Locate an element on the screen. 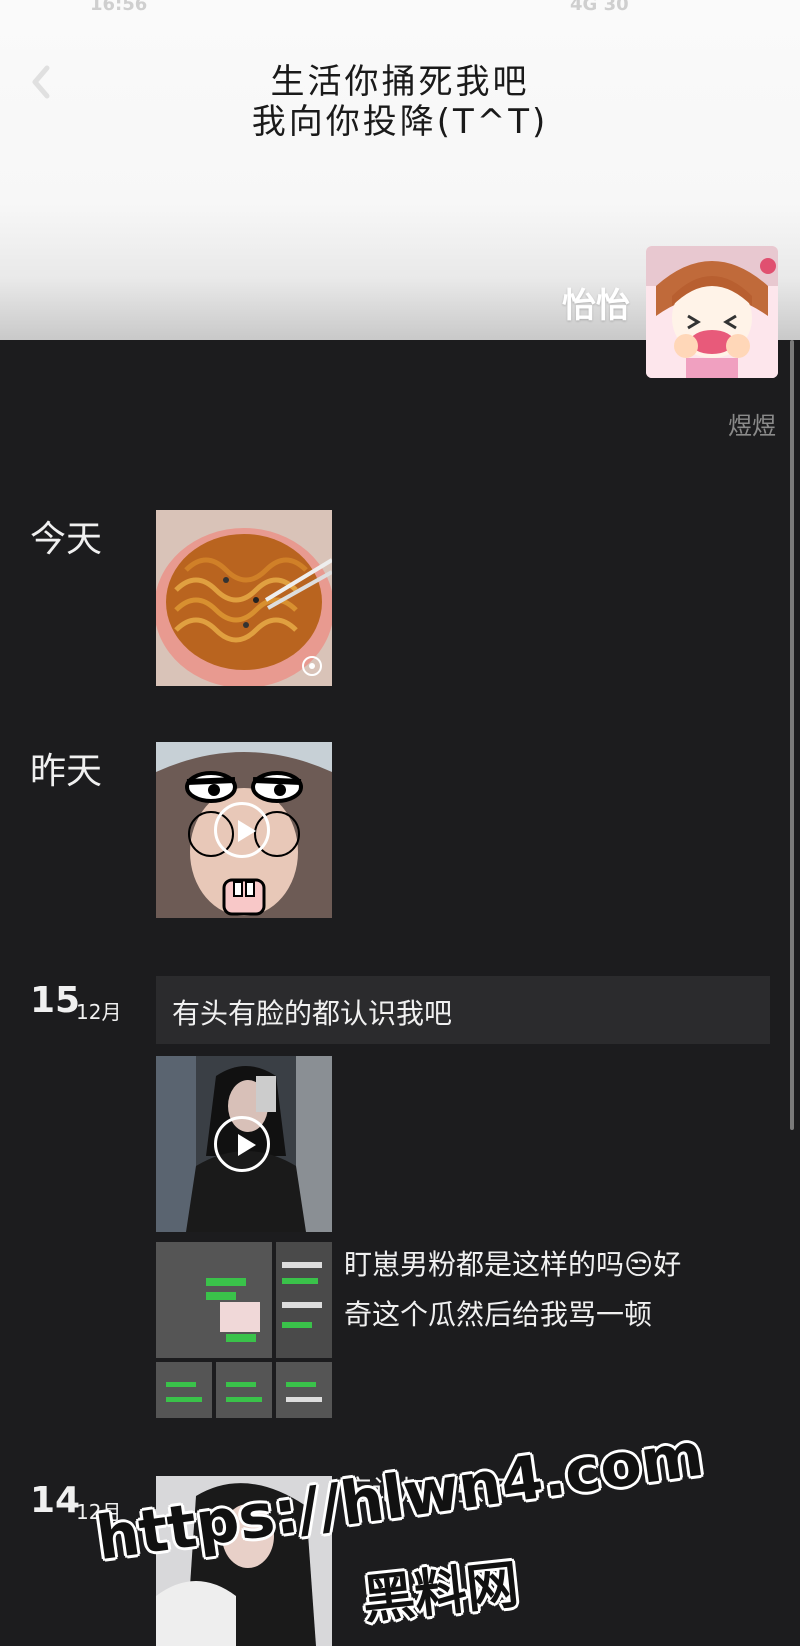 This screenshot has width=800, height=1646. avatar-illustration is located at coordinates (712, 312).